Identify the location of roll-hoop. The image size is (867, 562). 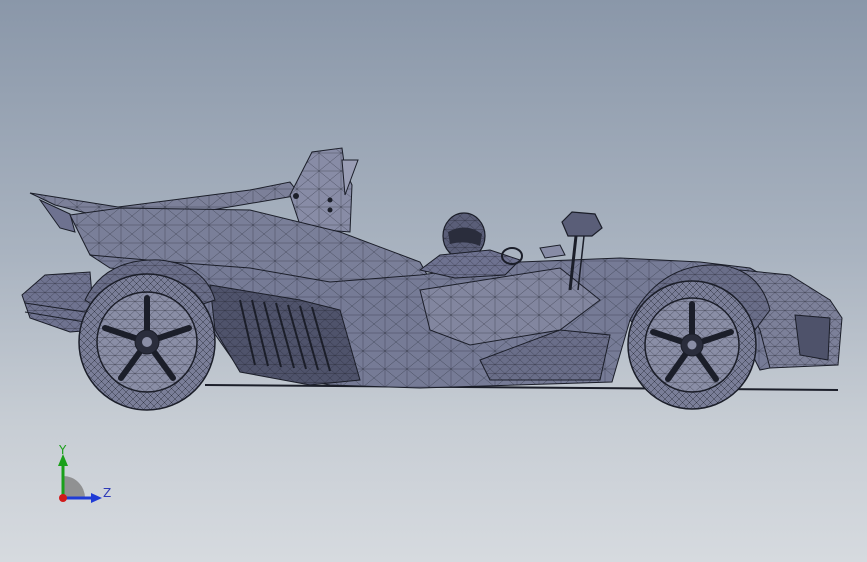
(324, 190).